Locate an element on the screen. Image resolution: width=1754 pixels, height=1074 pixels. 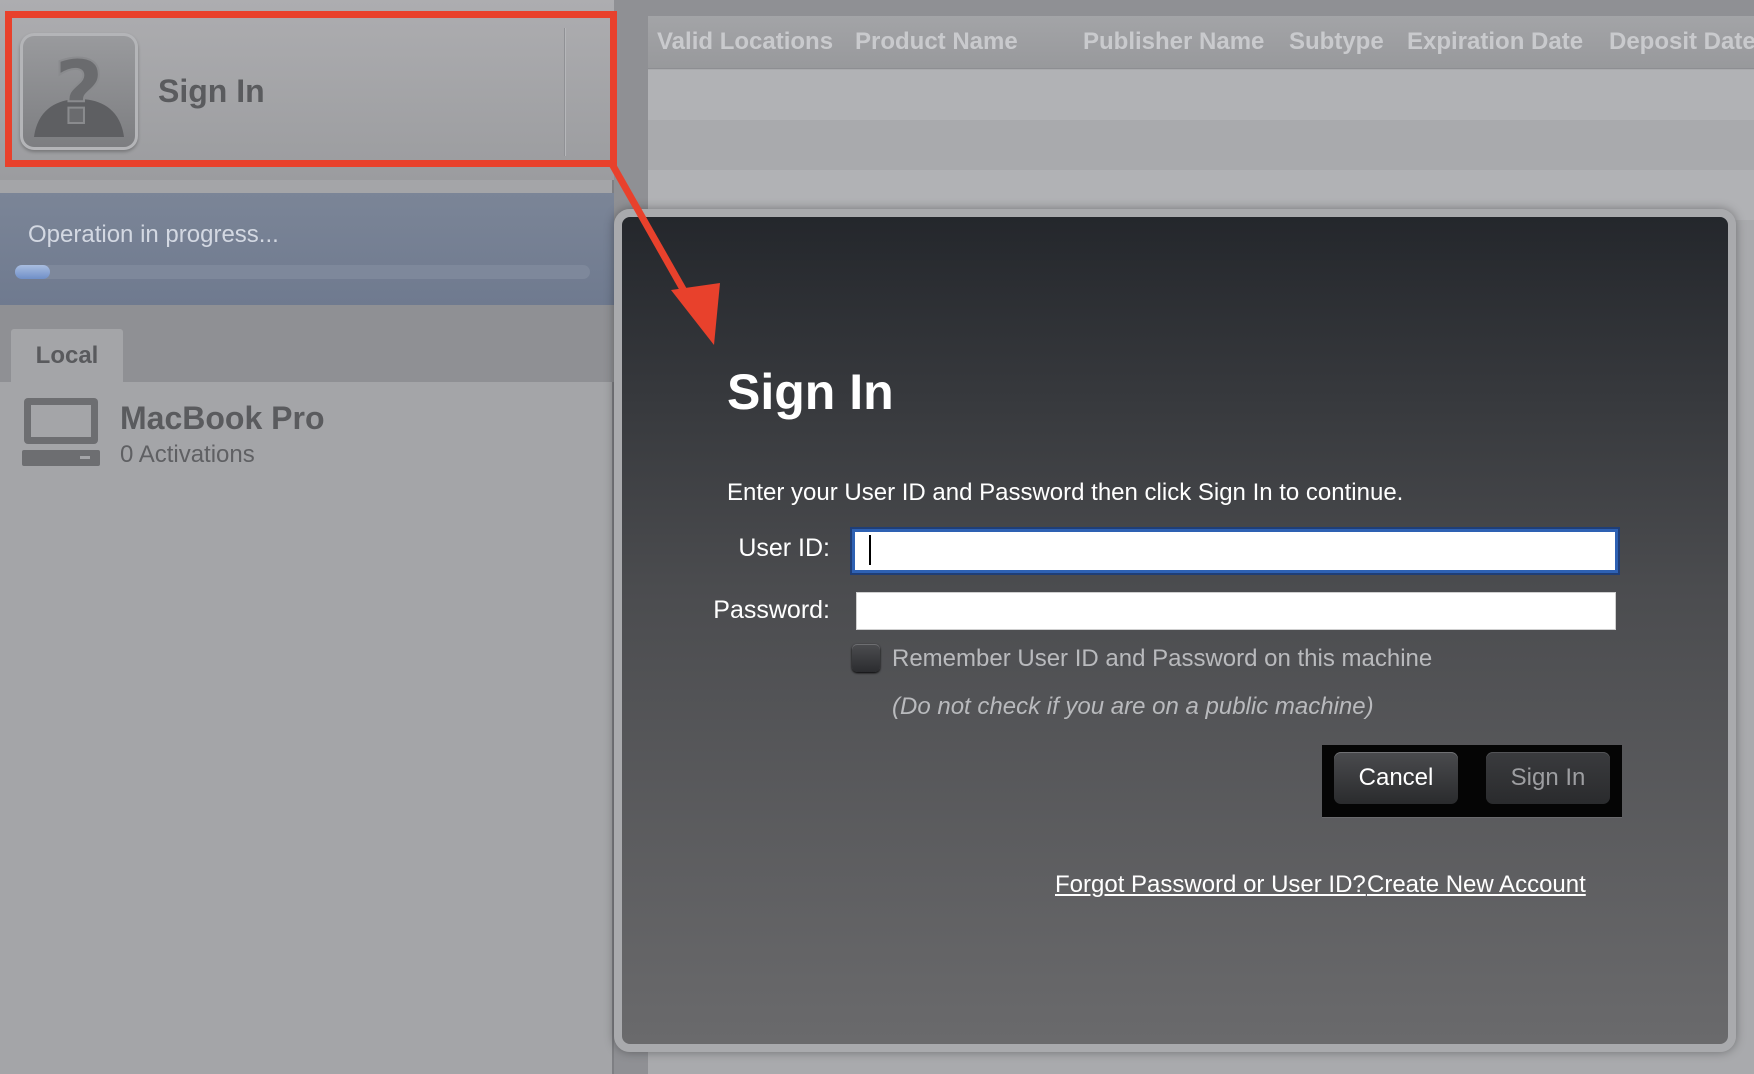
column-header-expiration-date: Expiration Date is located at coordinates (1495, 42).